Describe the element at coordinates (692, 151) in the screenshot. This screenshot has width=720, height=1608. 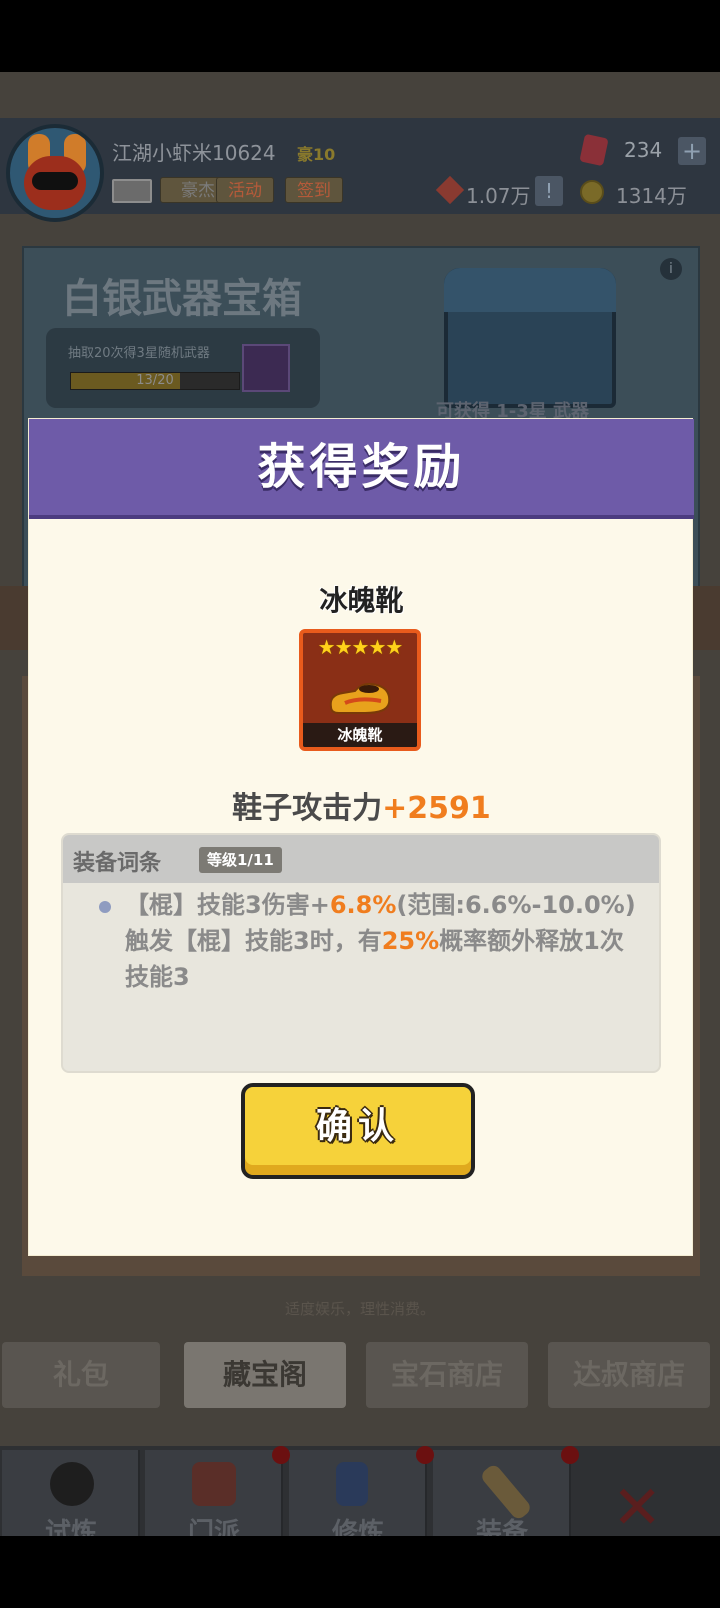
I see `add-gems-button: +` at that location.